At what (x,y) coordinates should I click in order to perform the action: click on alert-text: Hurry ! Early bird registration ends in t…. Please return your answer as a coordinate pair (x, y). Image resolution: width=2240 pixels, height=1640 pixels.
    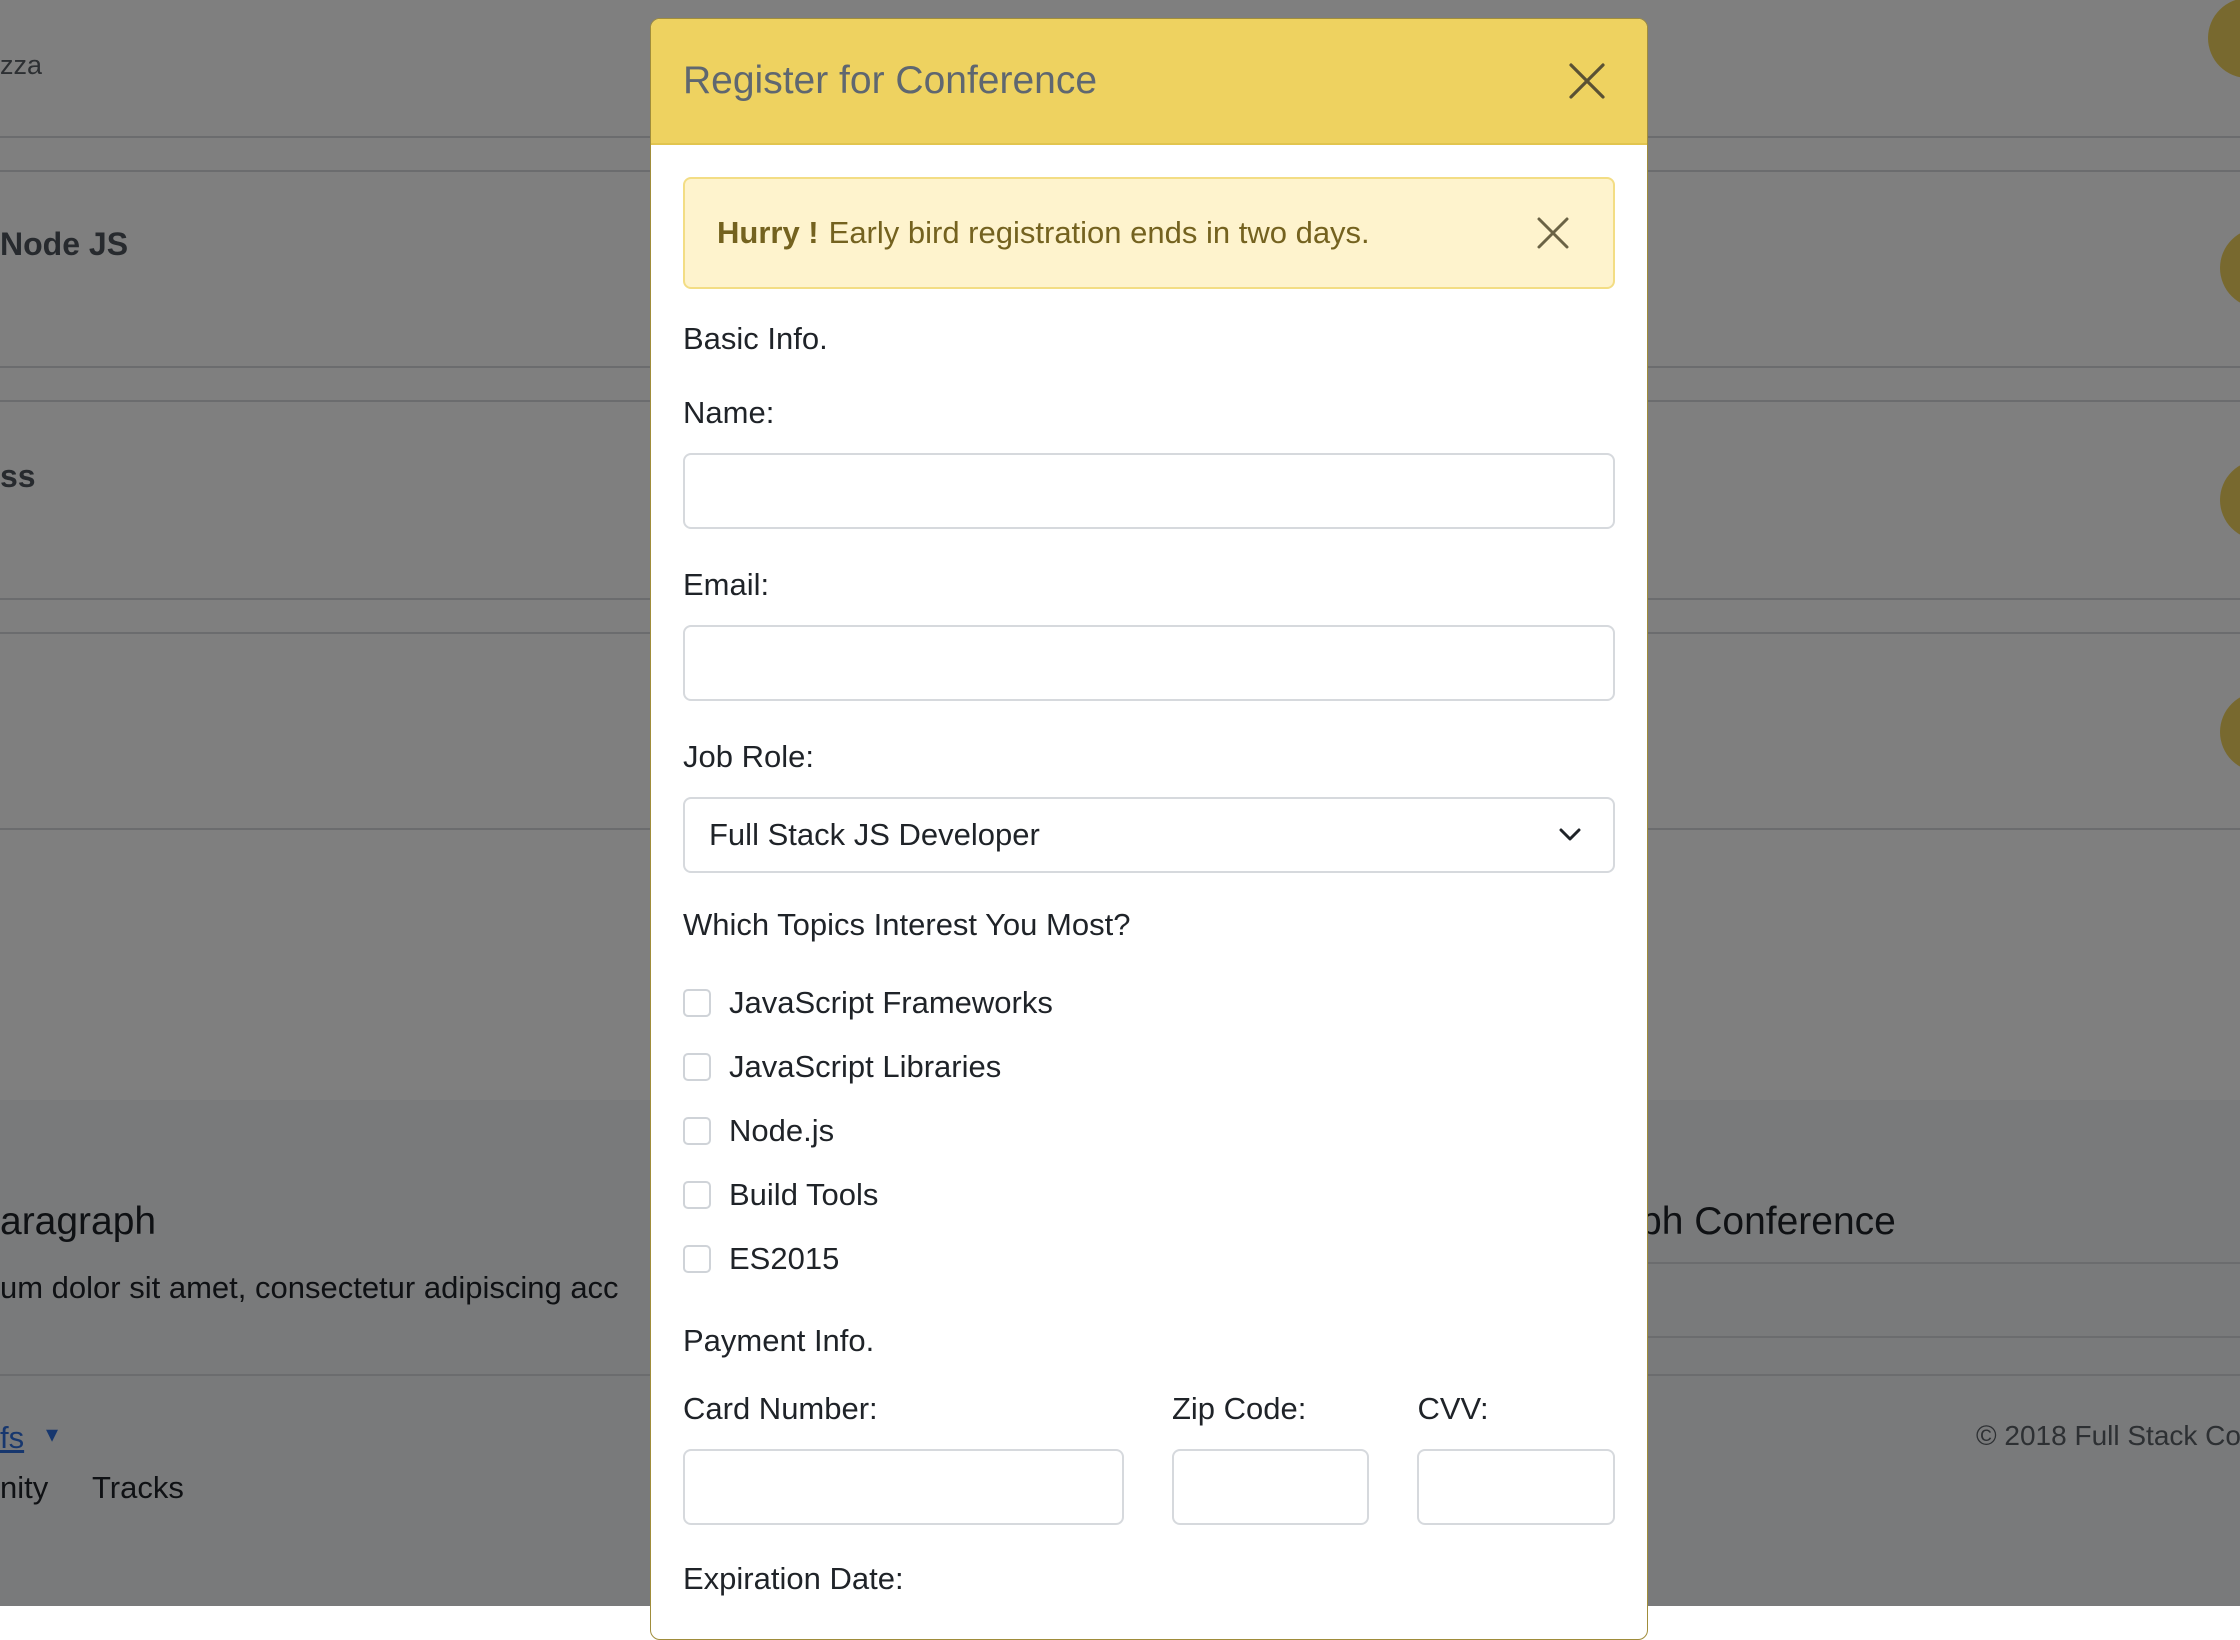
    Looking at the image, I should click on (1043, 233).